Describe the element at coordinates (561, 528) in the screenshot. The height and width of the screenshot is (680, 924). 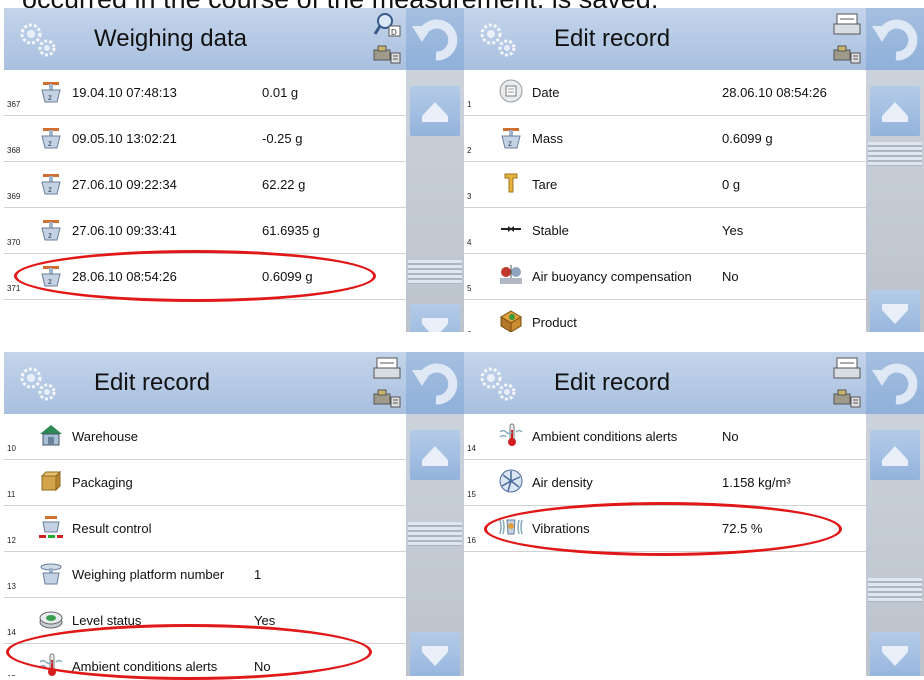
I see `item-label: Vibrations` at that location.